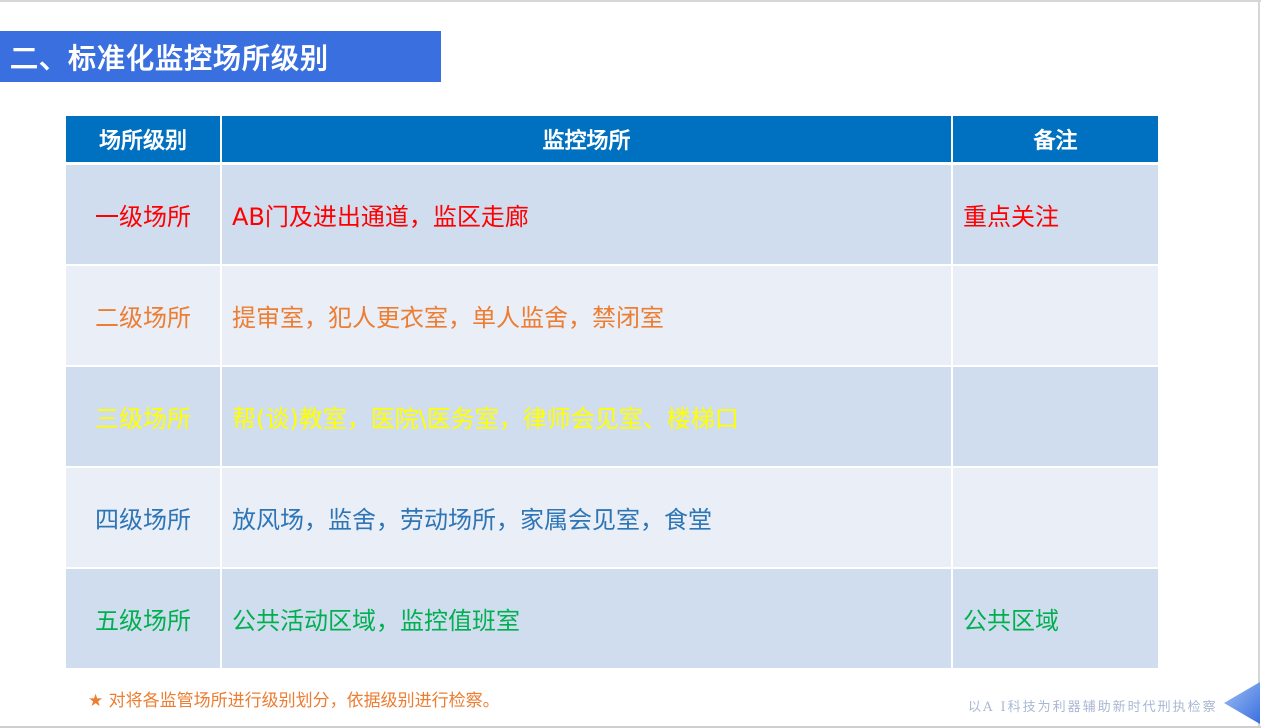 The image size is (1261, 728). Describe the element at coordinates (220, 56) in the screenshot. I see `slide-title: 二、标准化监控场所级别` at that location.